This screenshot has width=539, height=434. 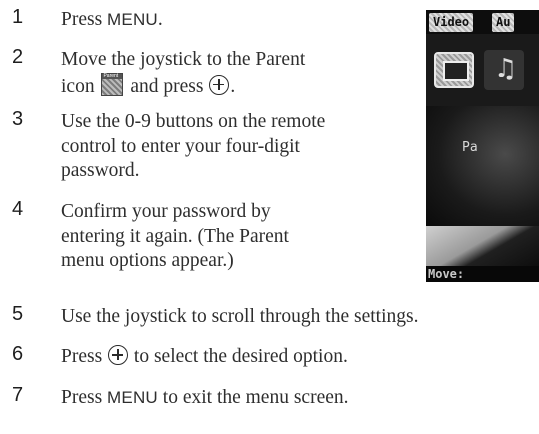 I want to click on parent-icon: Parent, so click(x=112, y=84).